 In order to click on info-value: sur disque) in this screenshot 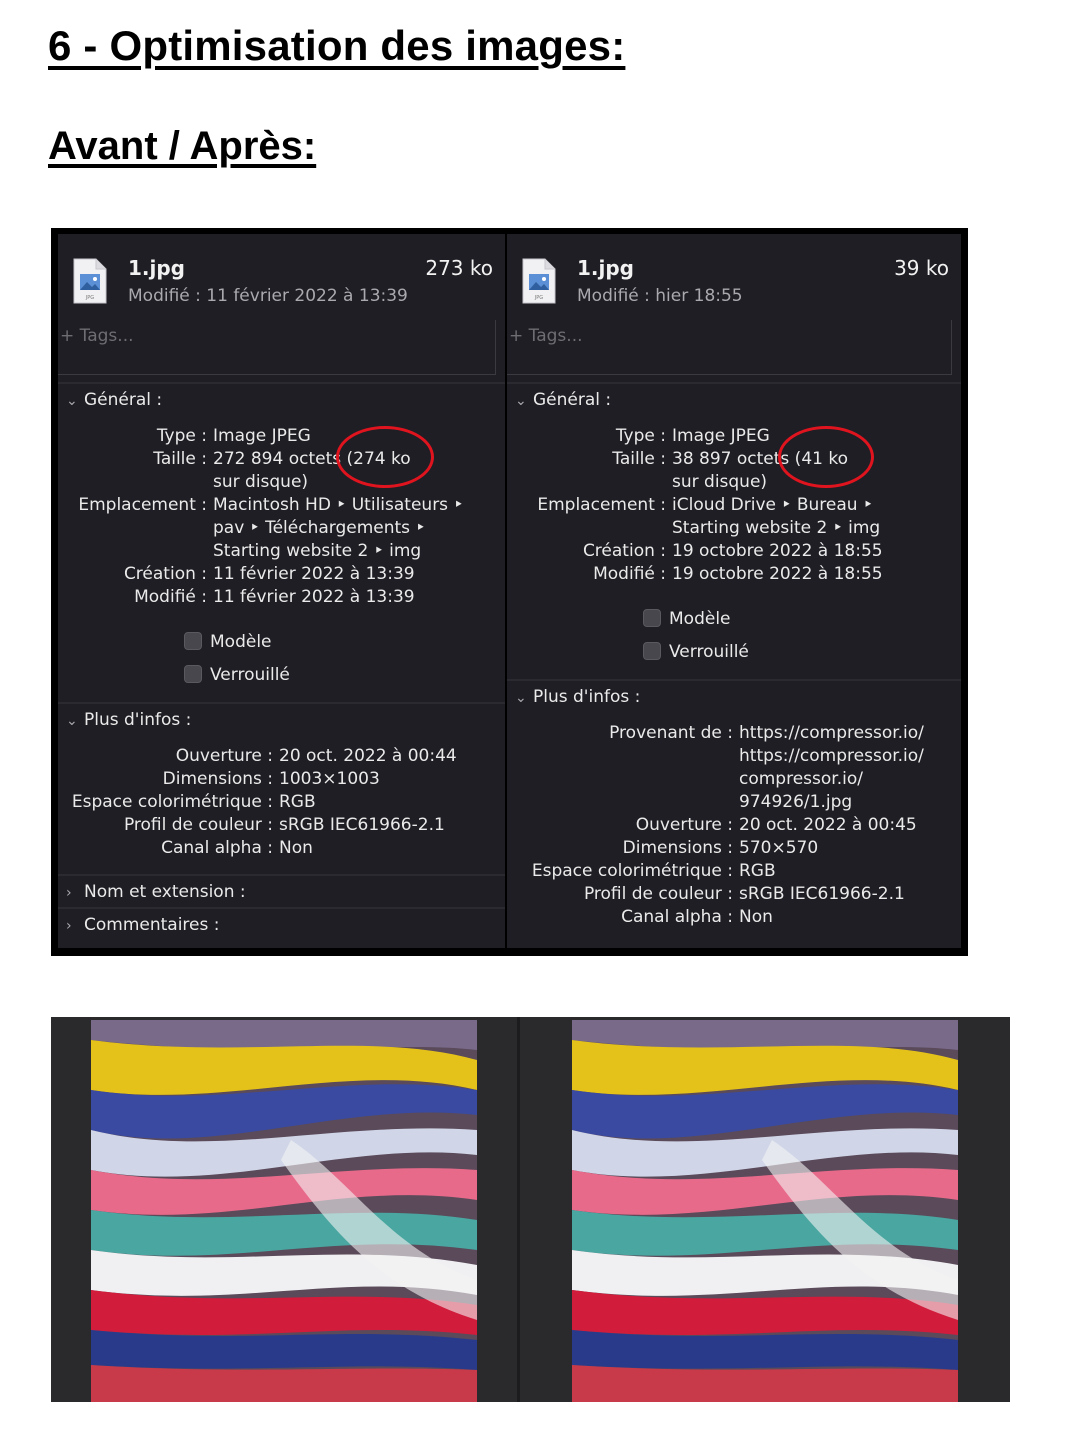, I will do `click(720, 482)`.